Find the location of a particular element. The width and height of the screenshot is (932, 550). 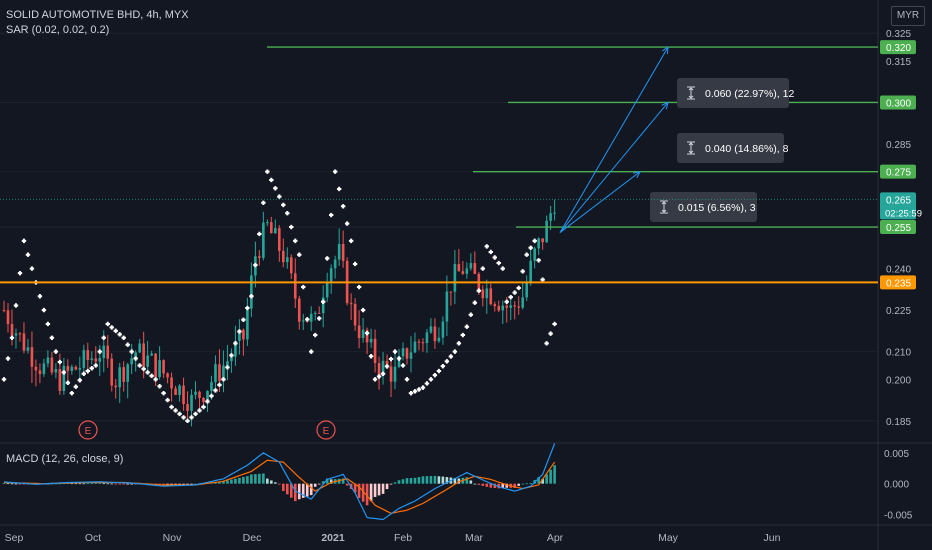

price-tick: 0.285 is located at coordinates (898, 145).